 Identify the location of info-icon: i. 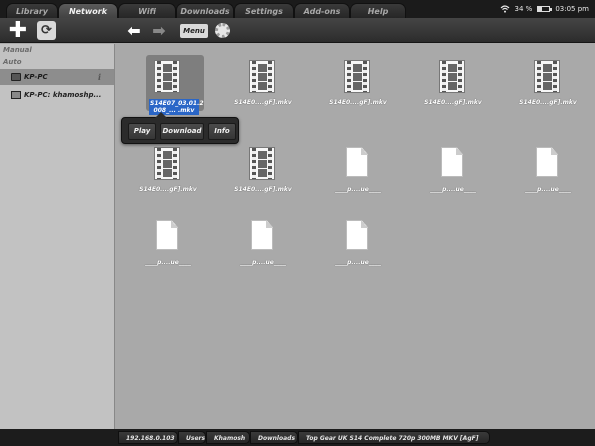
(99, 77).